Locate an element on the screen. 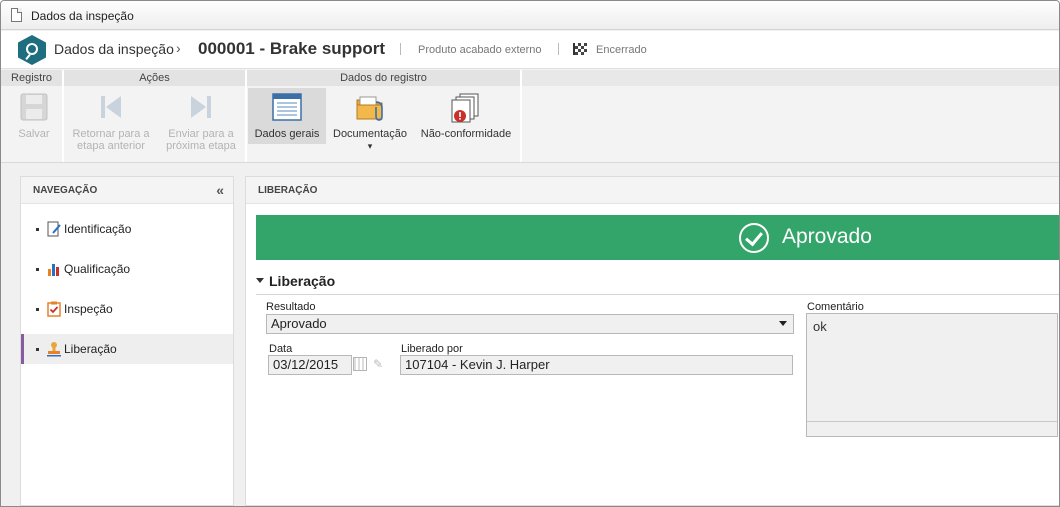 The height and width of the screenshot is (507, 1060). documentation-label: Documentação ▾ is located at coordinates (370, 140).